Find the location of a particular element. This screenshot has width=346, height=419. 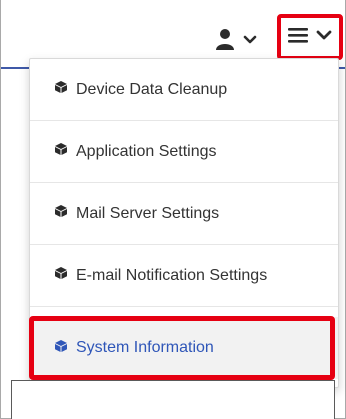

menu-item-label: Device Data Cleanup is located at coordinates (152, 89).